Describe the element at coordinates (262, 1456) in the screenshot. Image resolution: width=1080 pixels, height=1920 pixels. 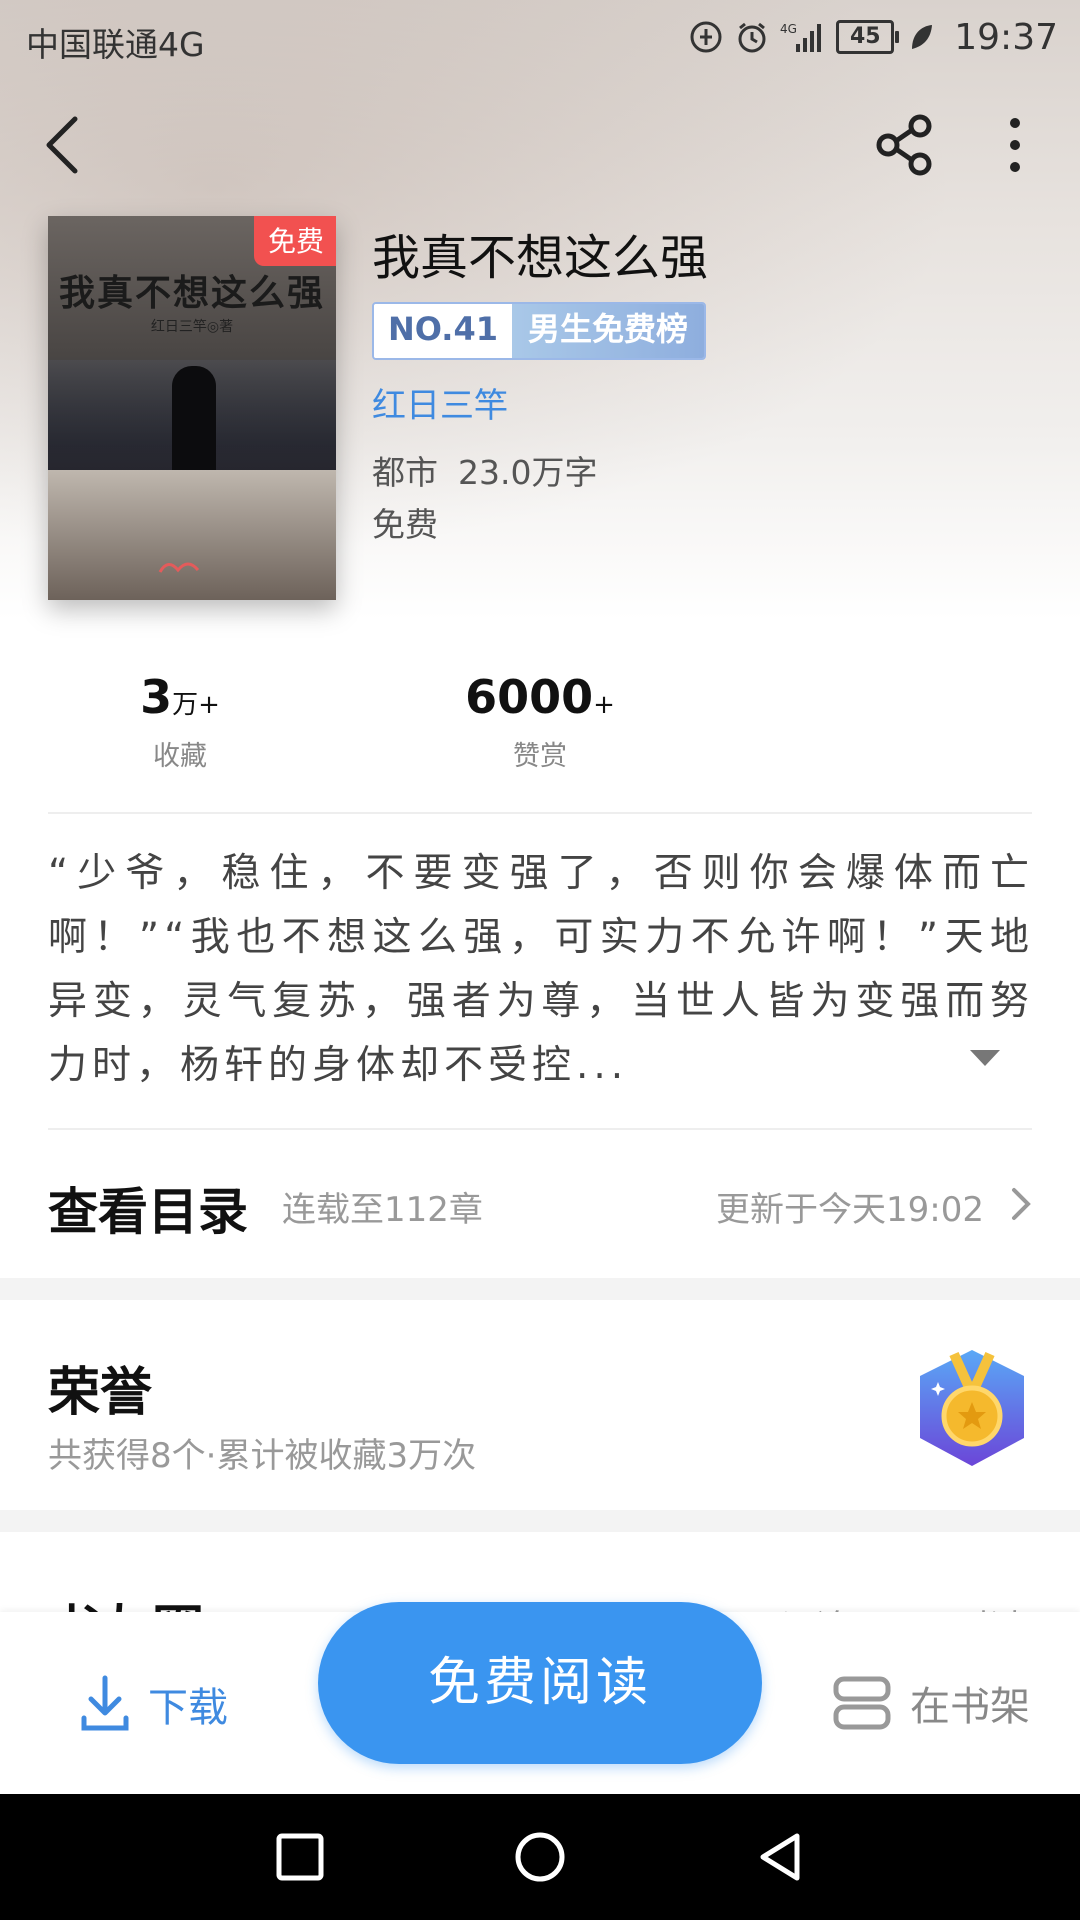
I see `honor-subtitle: 共获得8个·累计被收藏3万次` at that location.